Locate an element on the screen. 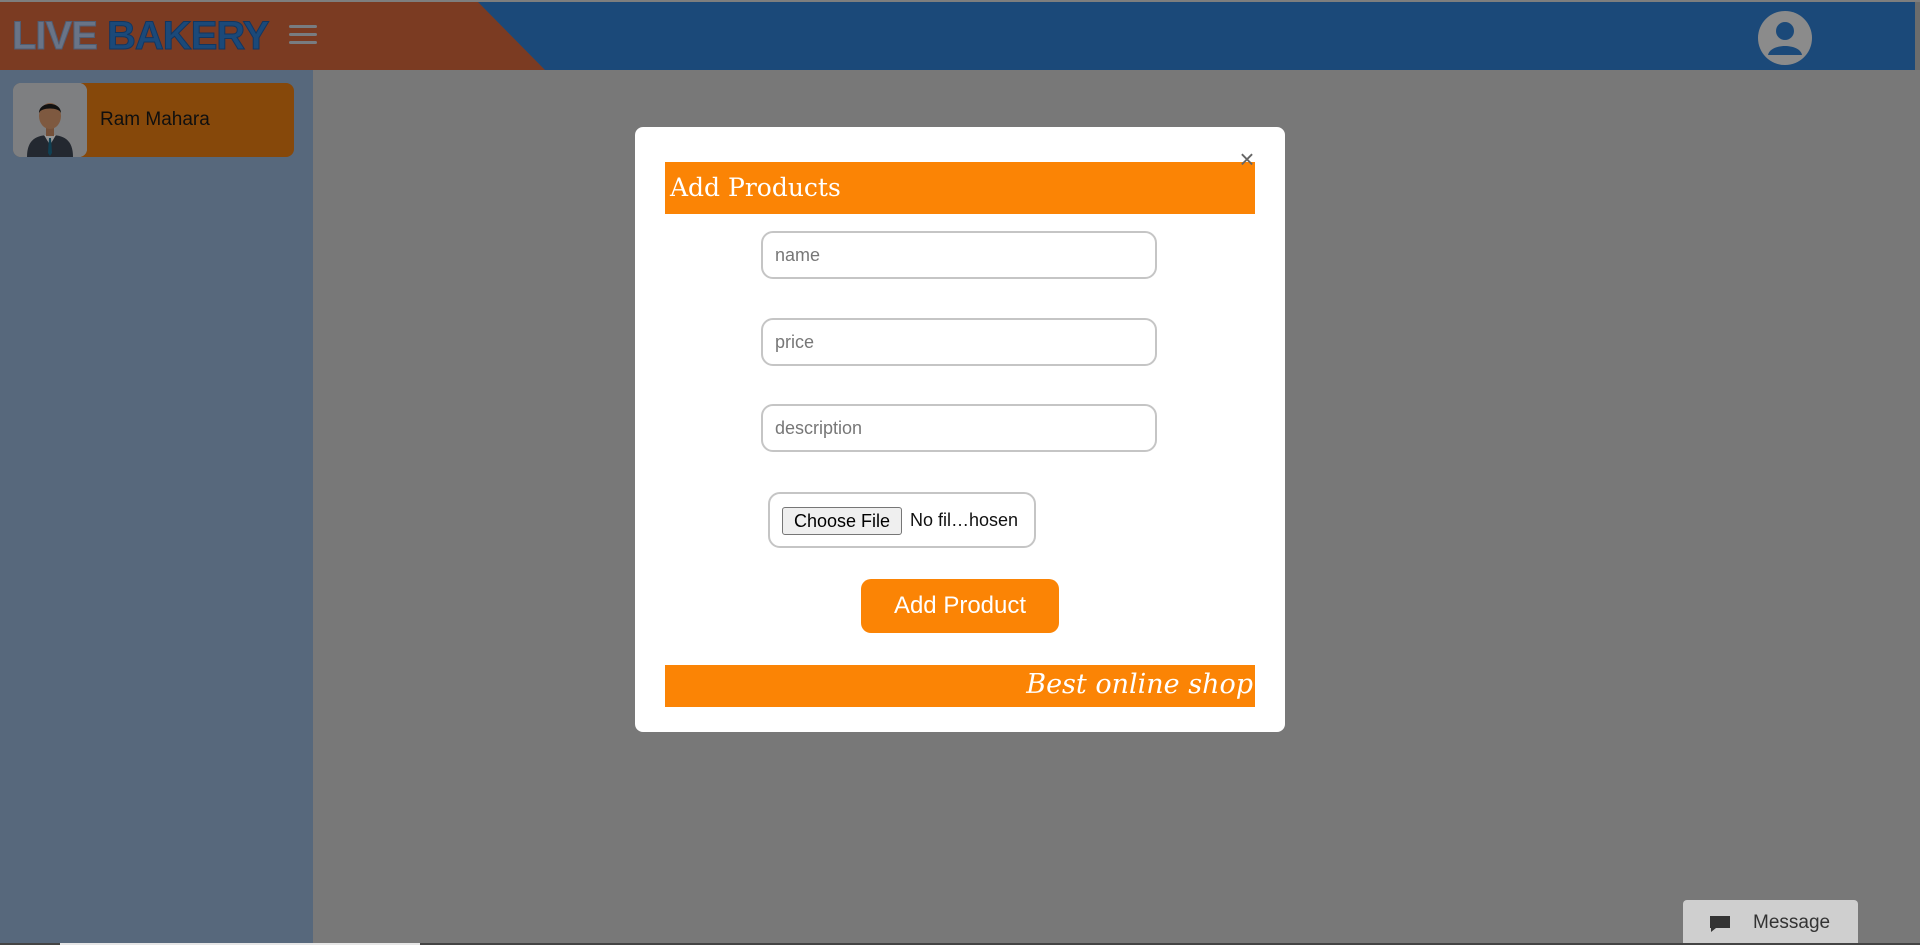  chat-bubble-icon is located at coordinates (1720, 924).